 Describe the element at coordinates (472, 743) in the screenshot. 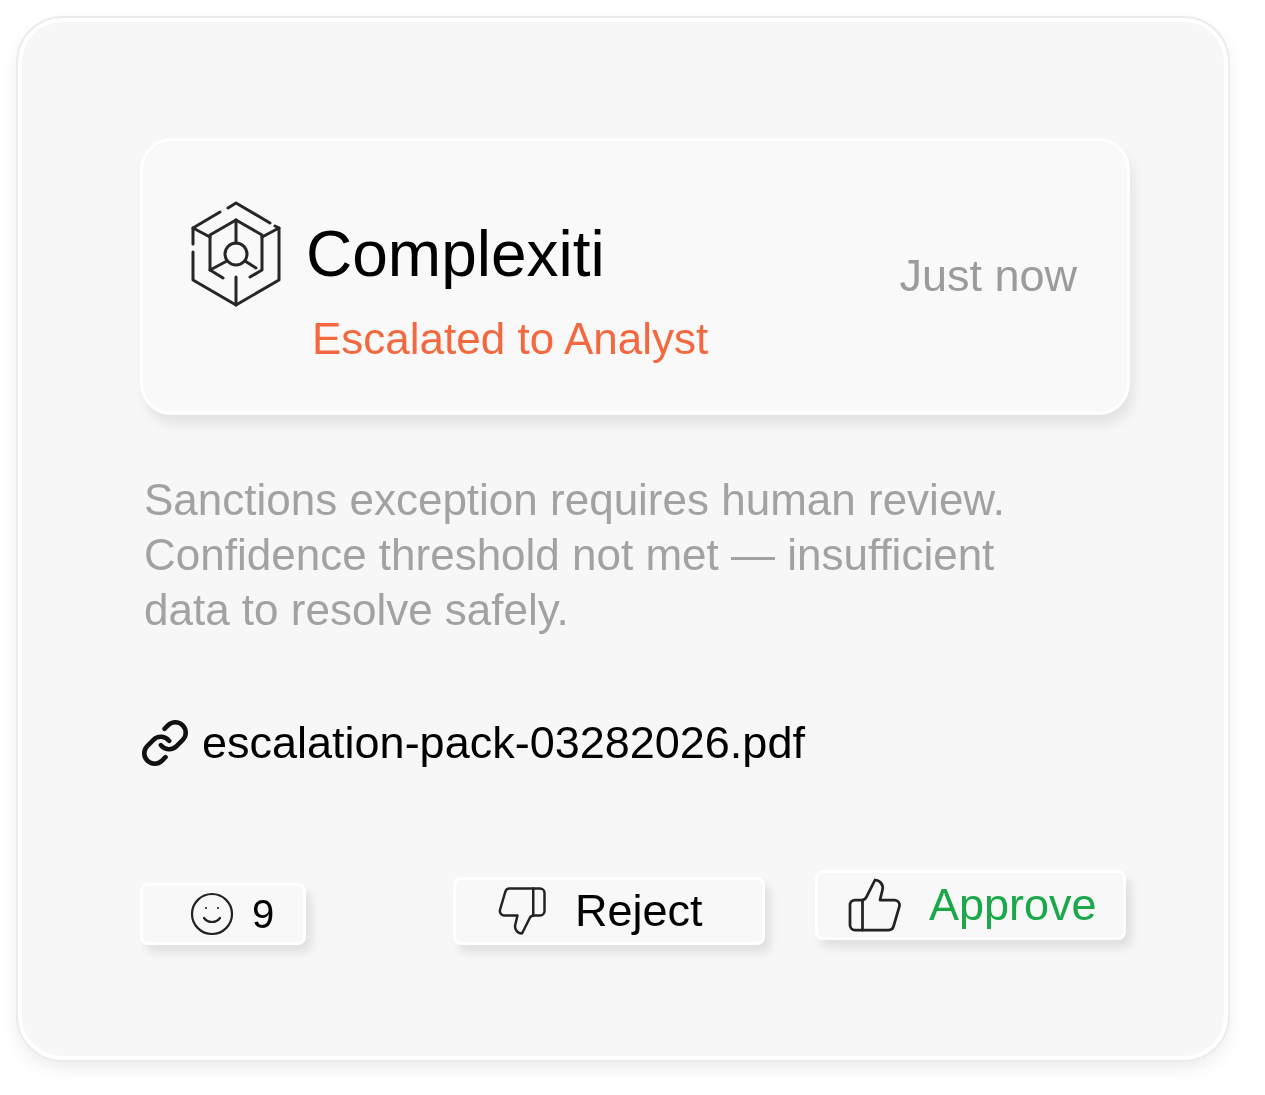

I see `attachment-link: escalation-pack-03282026.pdf` at that location.